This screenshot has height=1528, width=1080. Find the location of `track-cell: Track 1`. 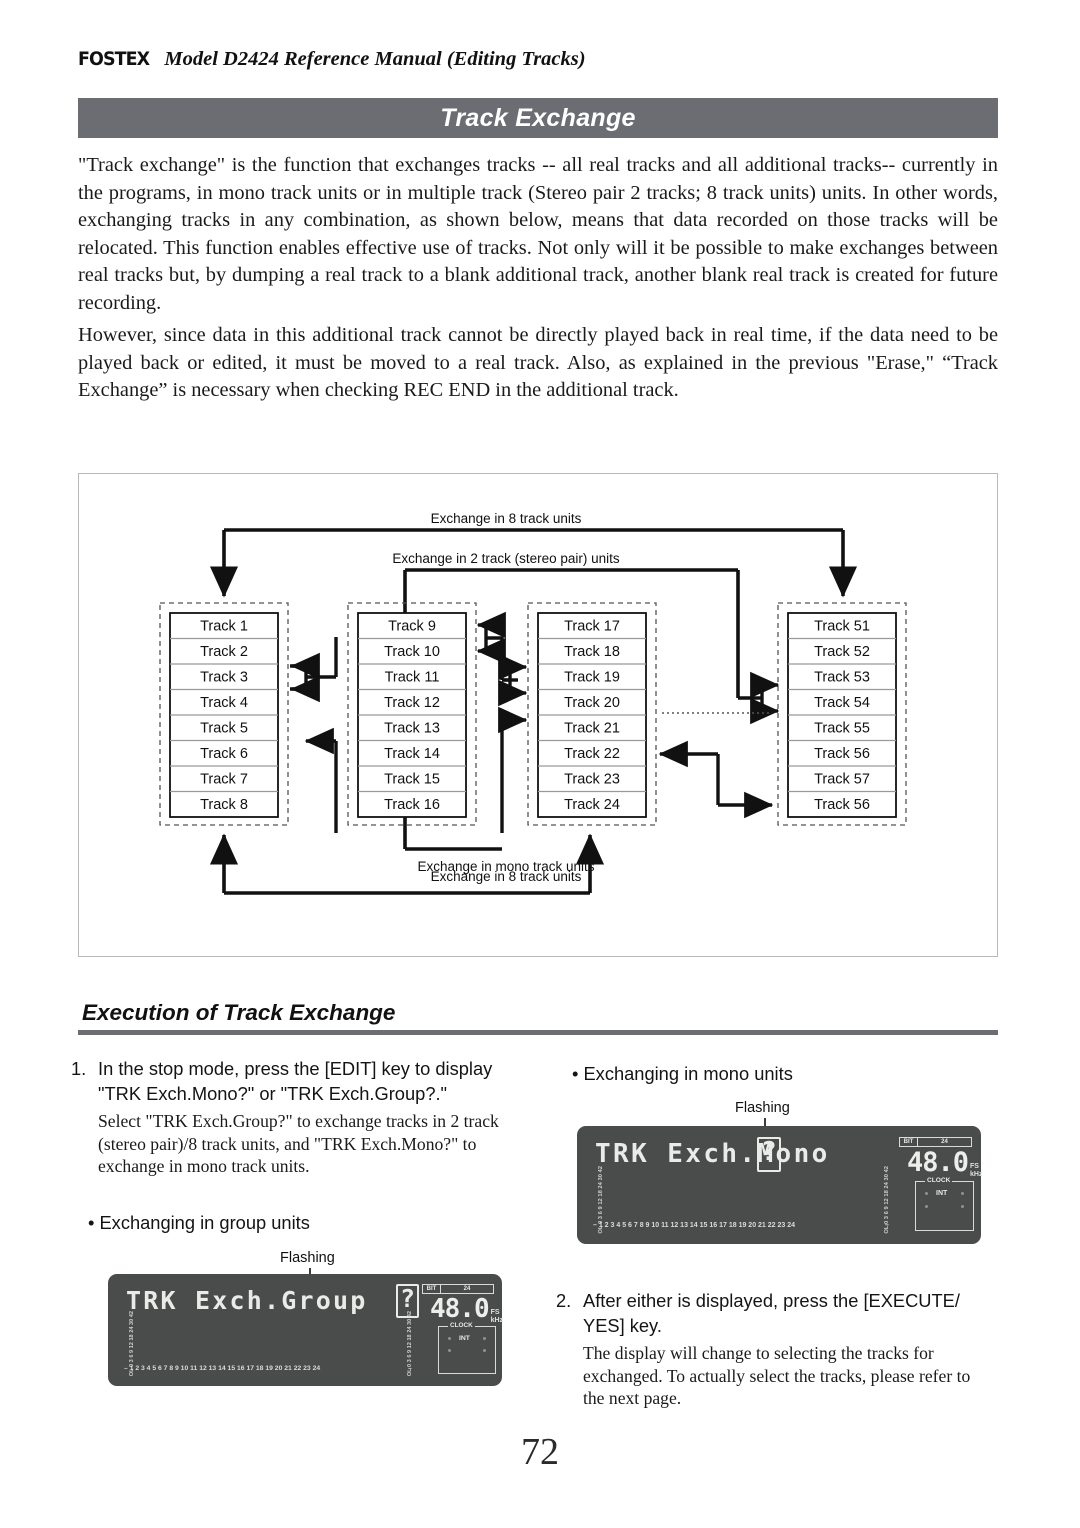

track-cell: Track 1 is located at coordinates (224, 627).